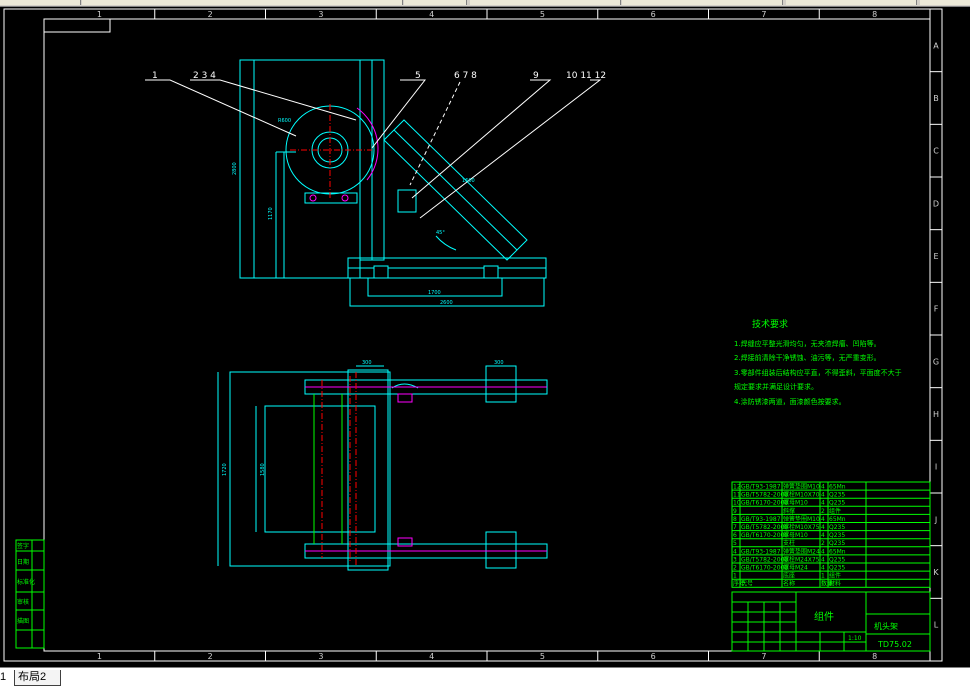 The image size is (970, 688). What do you see at coordinates (936, 467) in the screenshot?
I see `grid-row-label: I` at bounding box center [936, 467].